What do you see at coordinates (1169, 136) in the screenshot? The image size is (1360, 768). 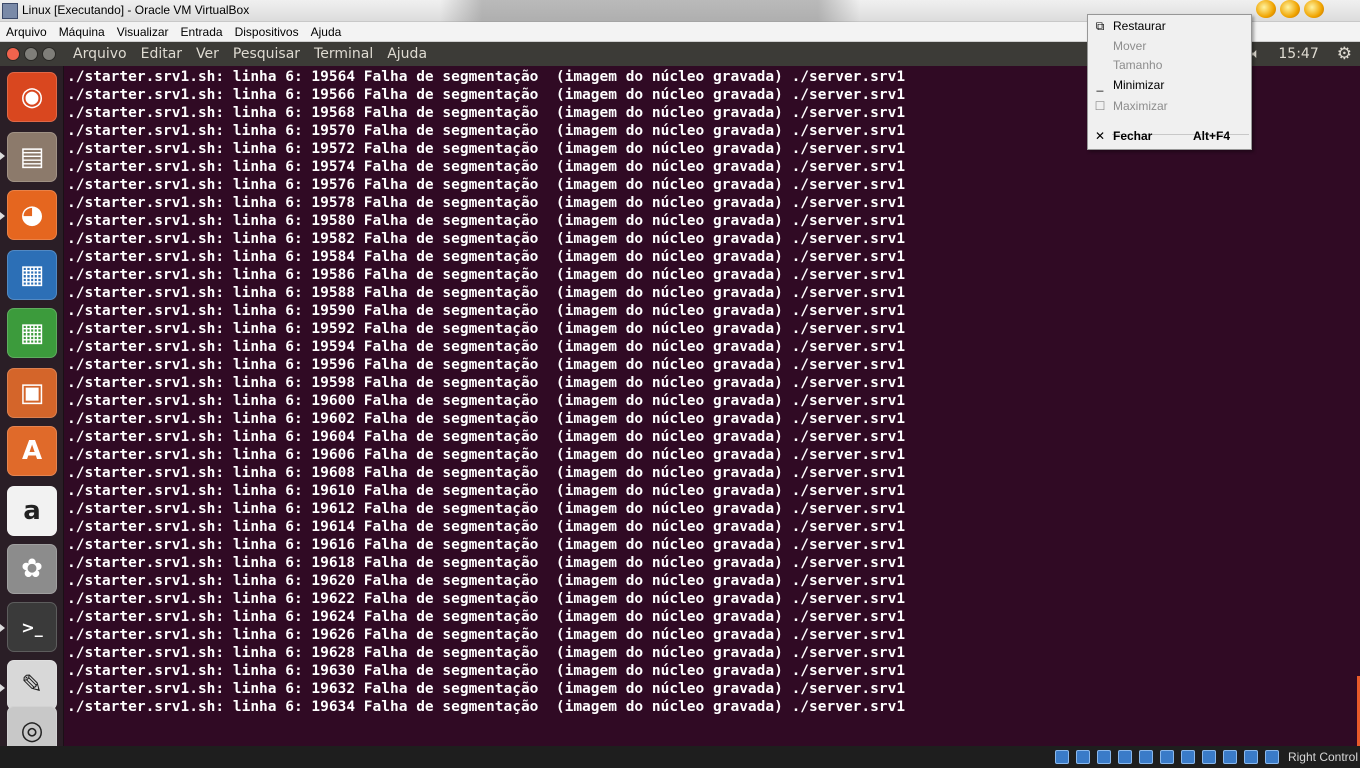 I see `menu-item-fechar: ✕ Fechar Alt+F4` at bounding box center [1169, 136].